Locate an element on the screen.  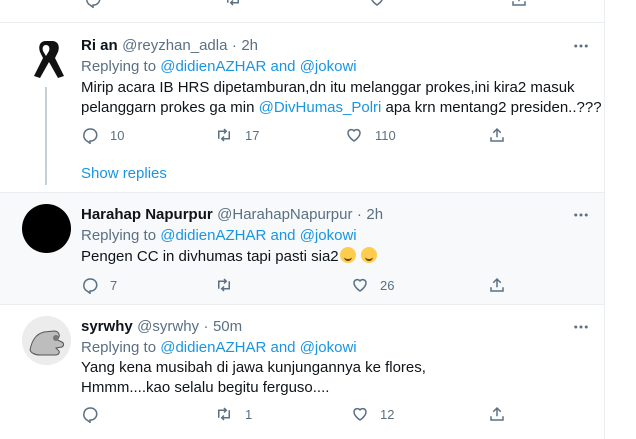
display-name: Ri an is located at coordinates (99, 45).